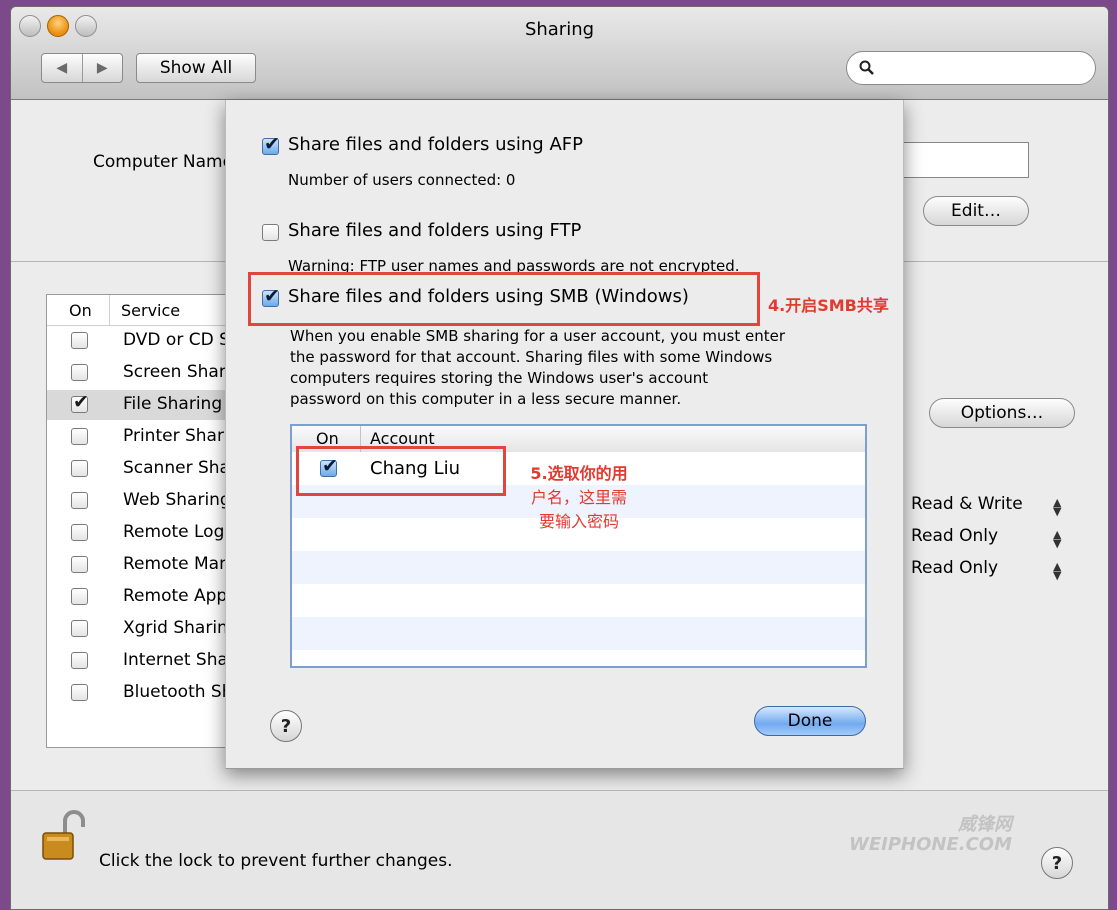  What do you see at coordinates (579, 473) in the screenshot?
I see `account-annotation-line: 5.选取你的用` at bounding box center [579, 473].